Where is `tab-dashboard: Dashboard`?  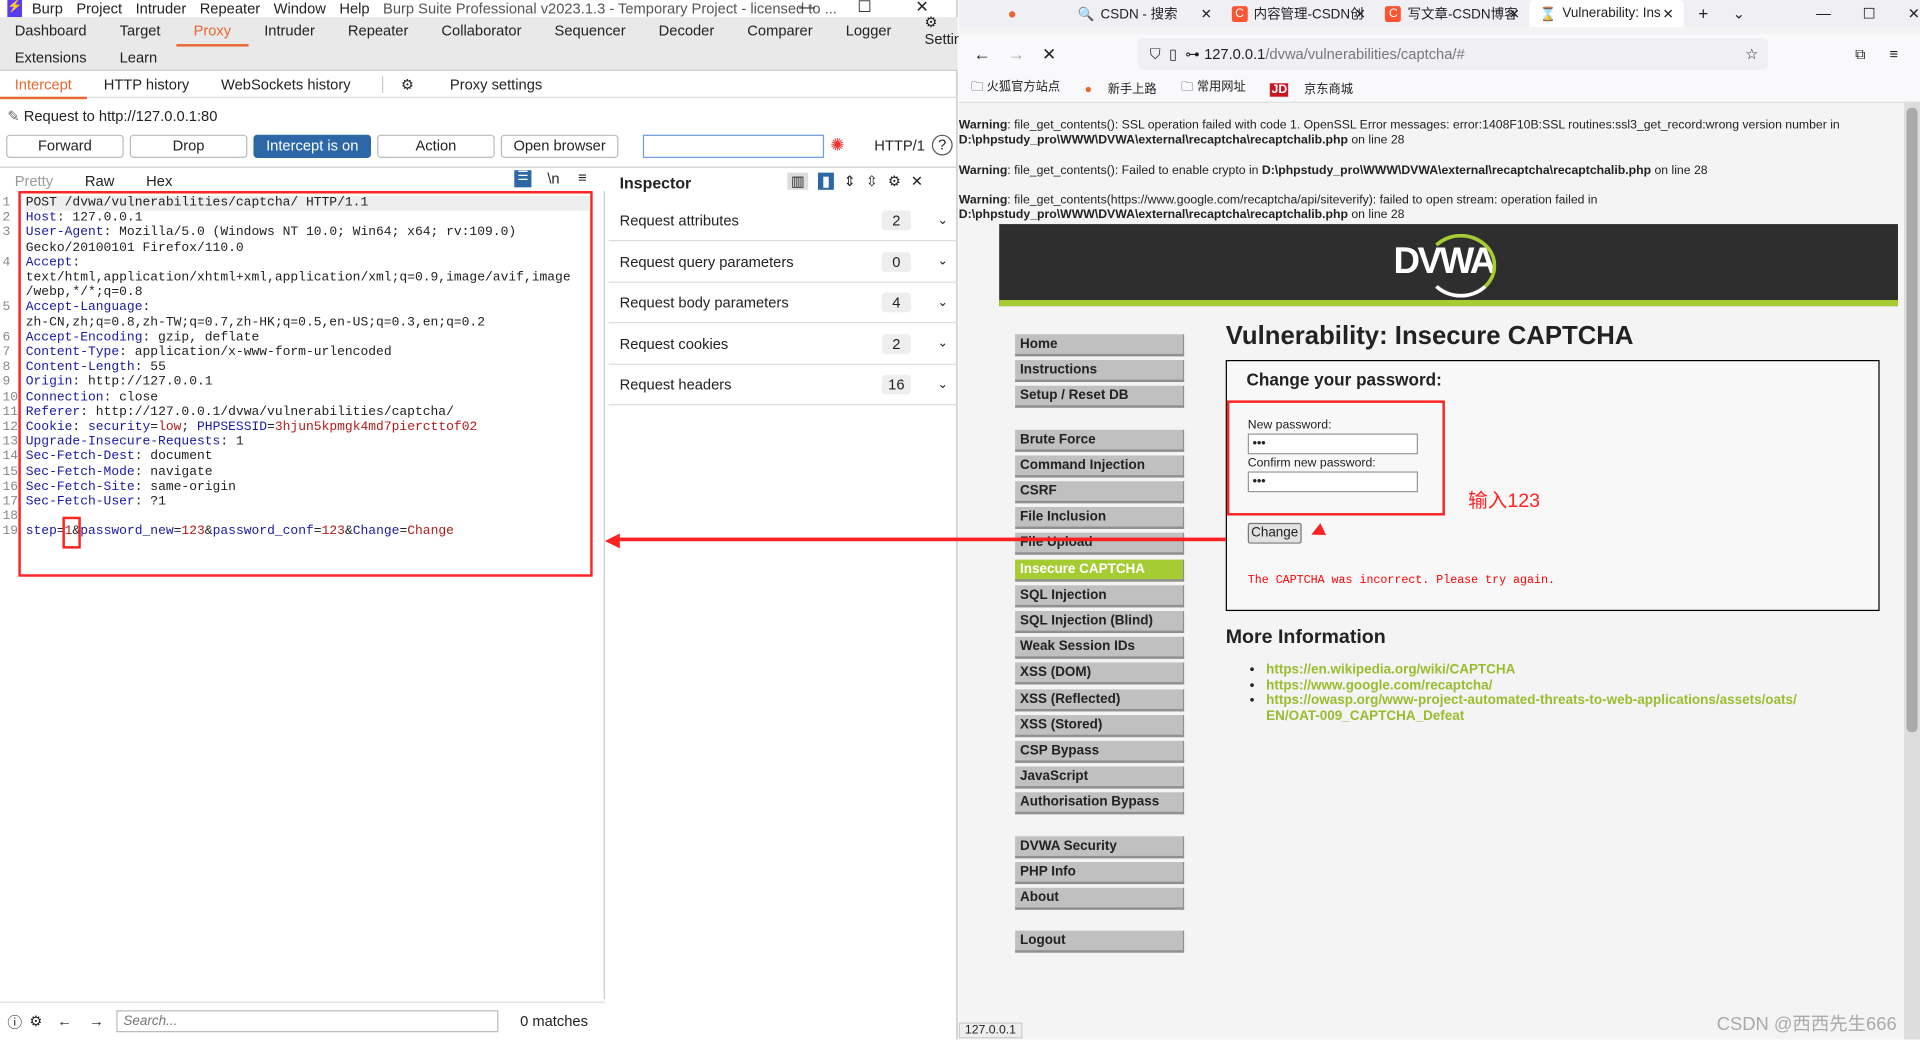 tab-dashboard: Dashboard is located at coordinates (51, 30).